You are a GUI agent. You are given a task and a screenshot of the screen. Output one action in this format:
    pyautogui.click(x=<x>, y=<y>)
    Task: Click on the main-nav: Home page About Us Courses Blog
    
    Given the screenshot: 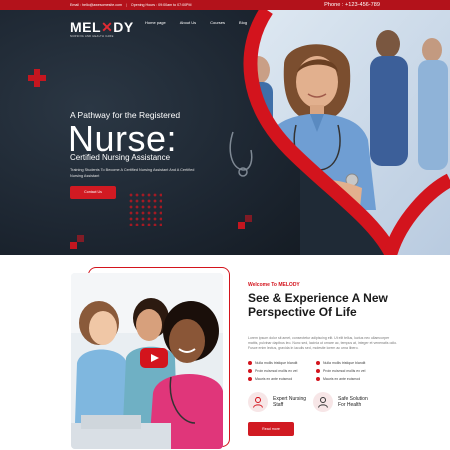 What is the action you would take?
    pyautogui.click(x=196, y=22)
    